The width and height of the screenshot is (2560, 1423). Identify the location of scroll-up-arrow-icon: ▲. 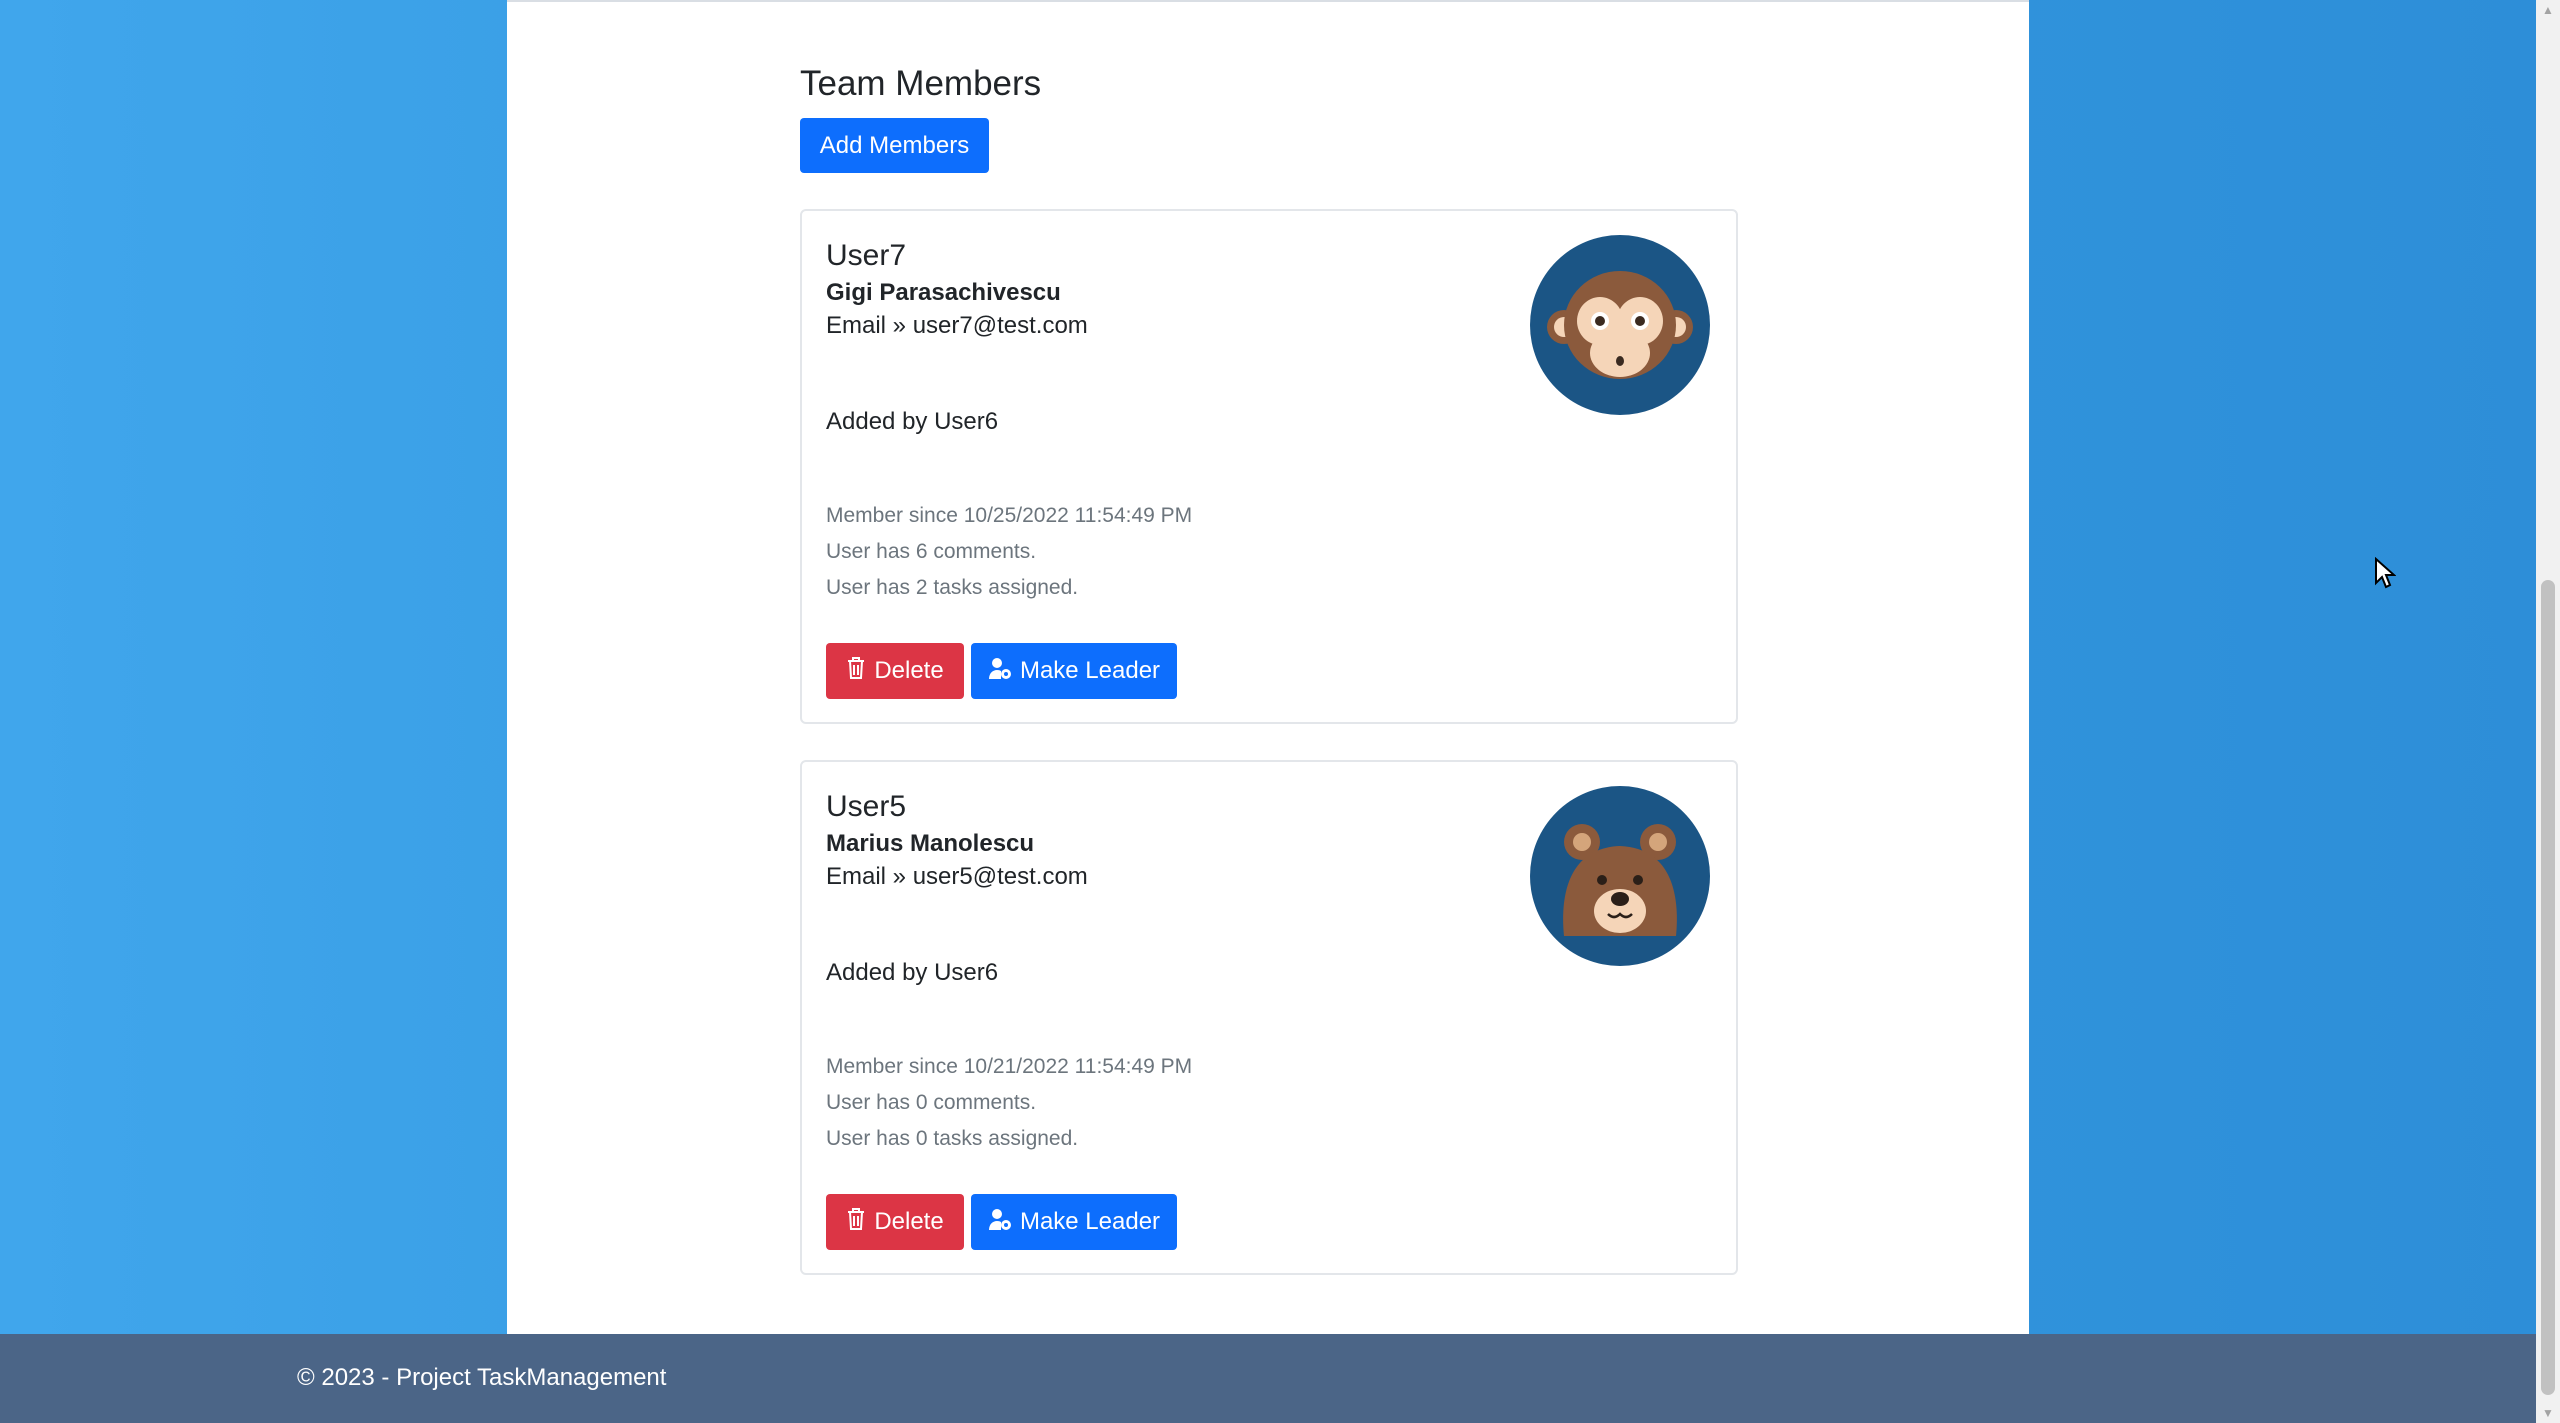
(2548, 10).